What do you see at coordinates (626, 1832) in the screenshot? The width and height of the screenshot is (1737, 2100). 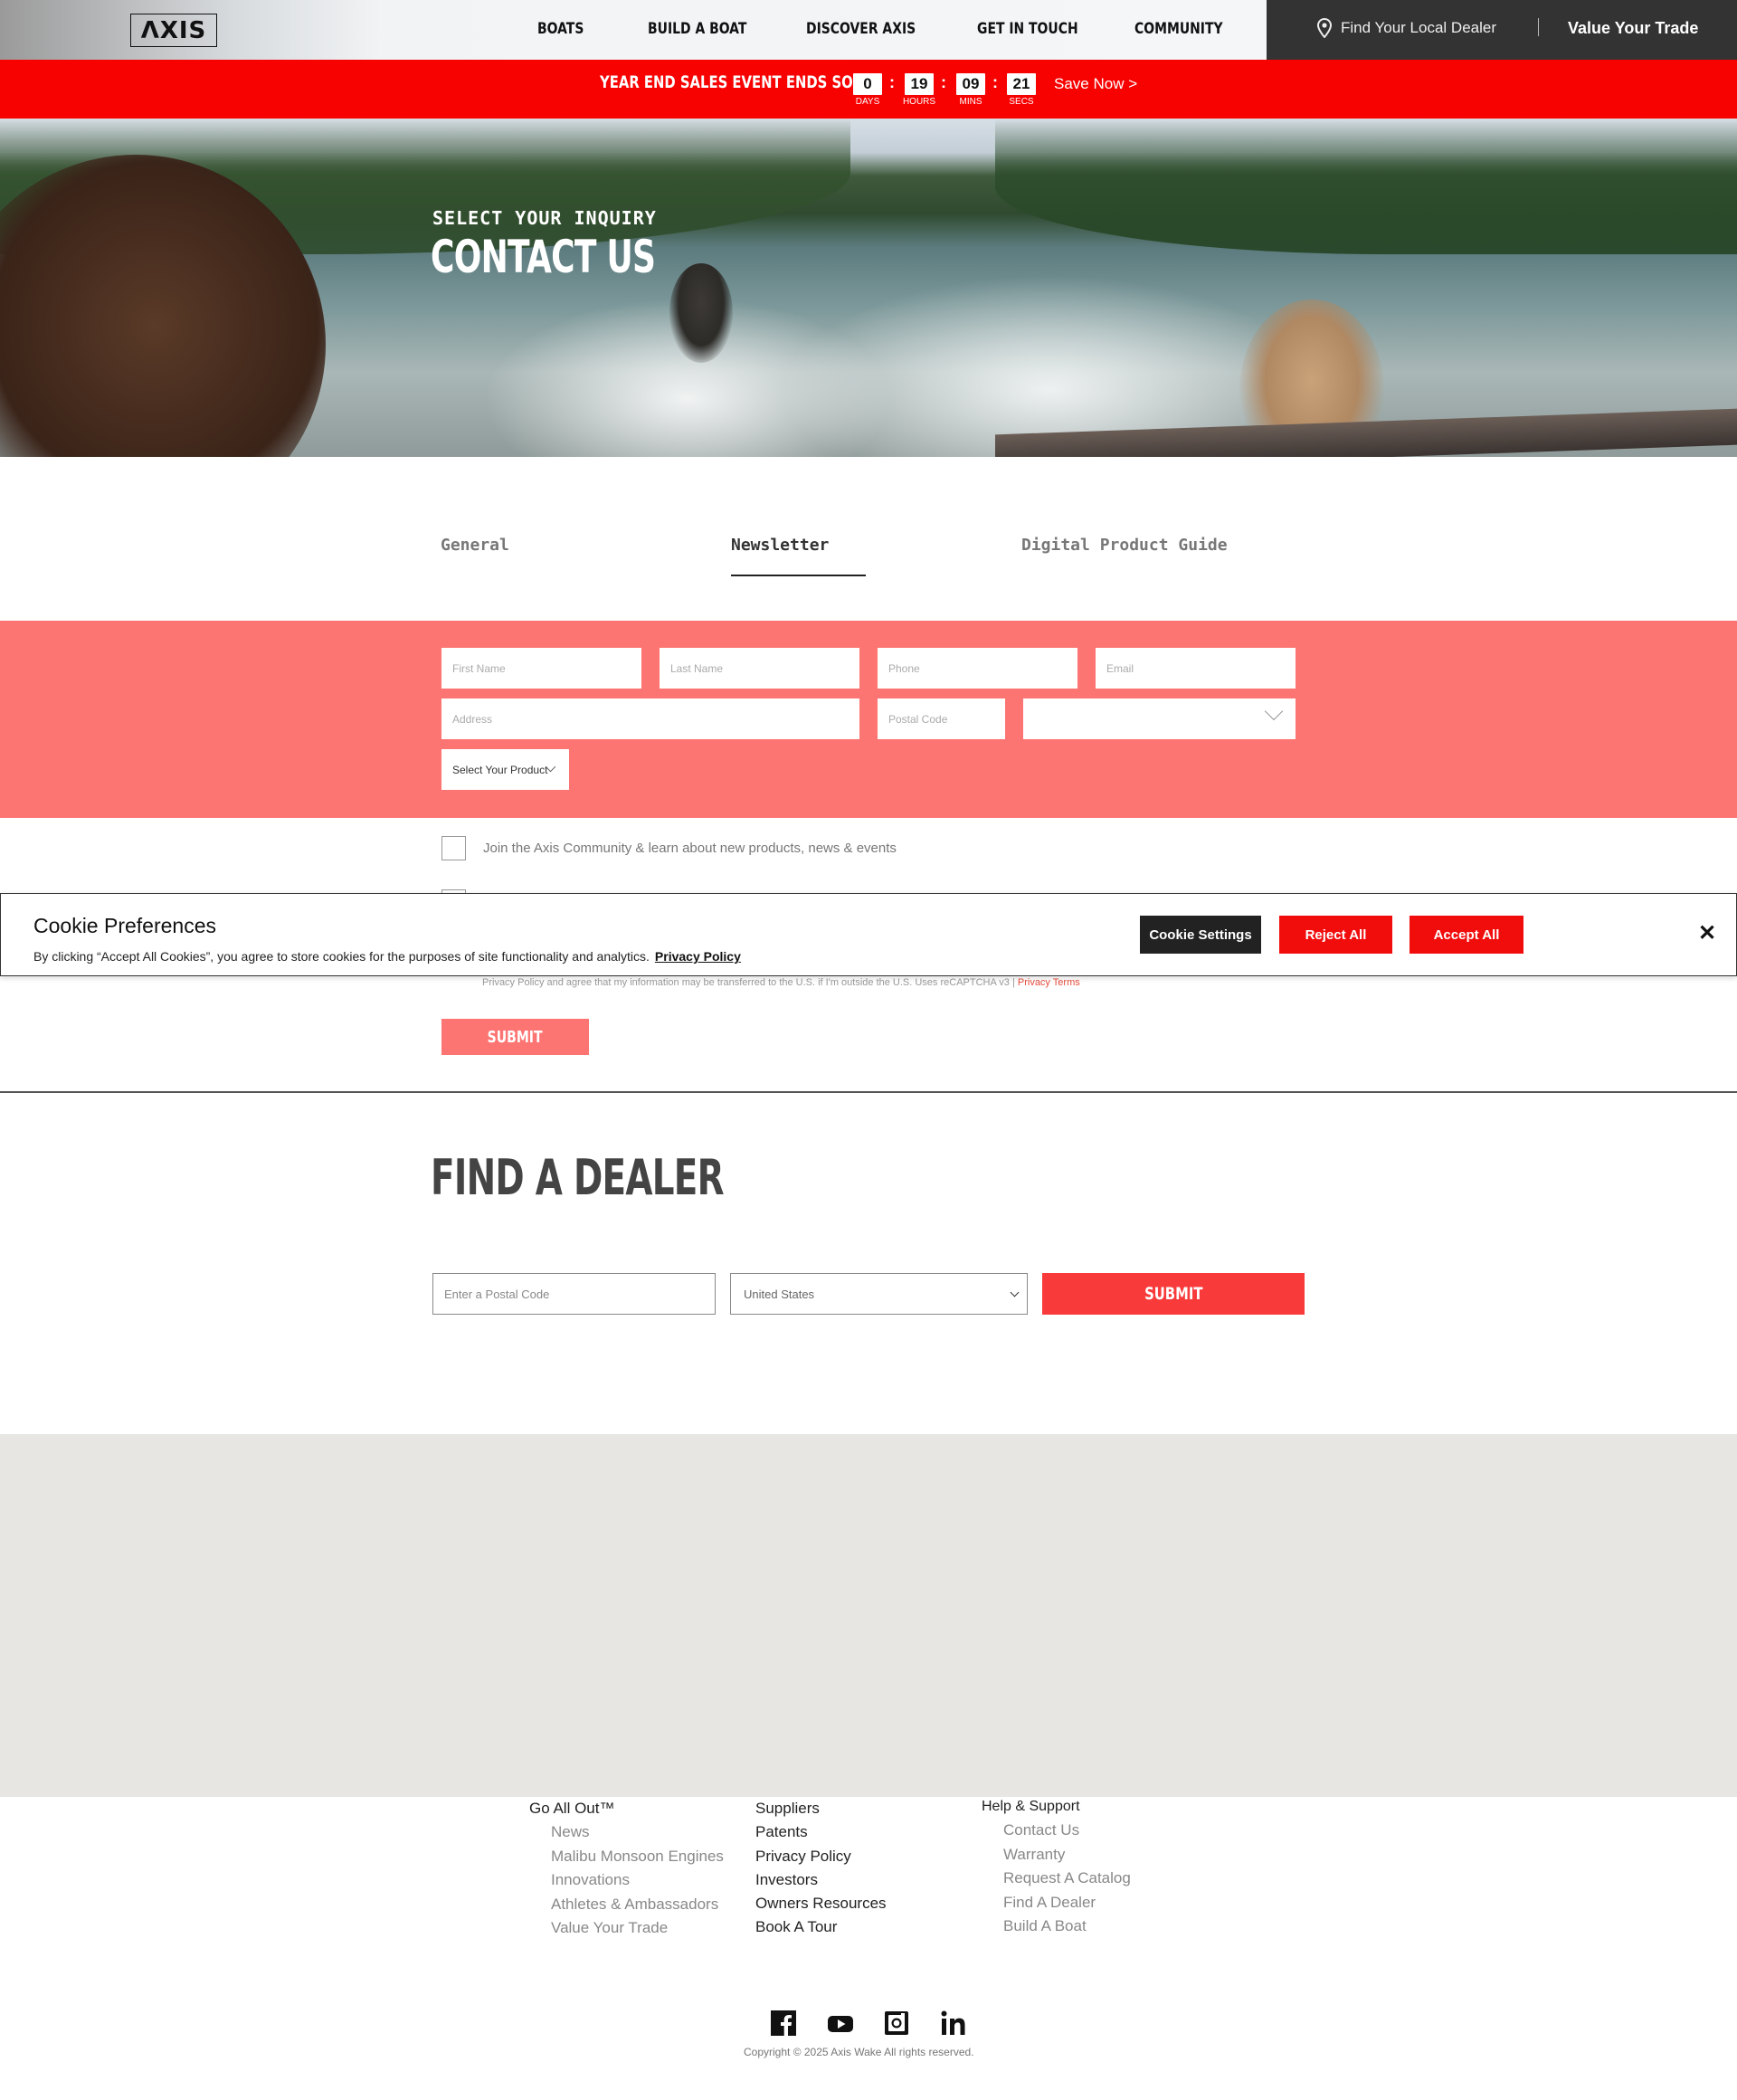 I see `footer-link: News` at bounding box center [626, 1832].